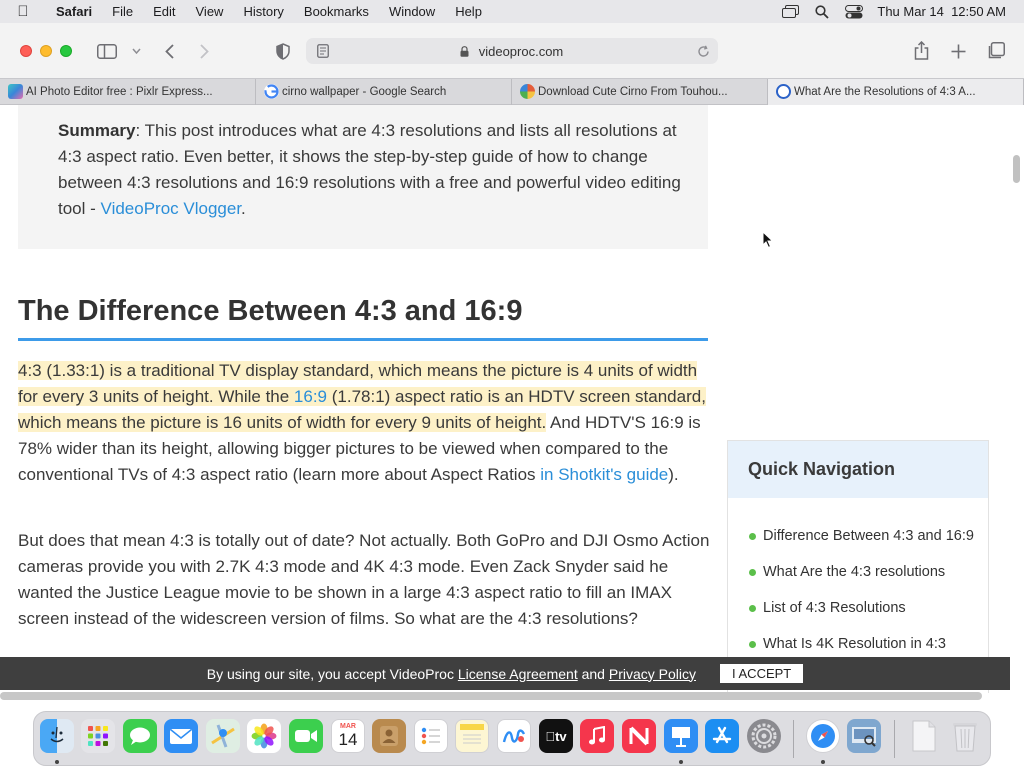  I want to click on minimize-window-button, so click(46, 51).